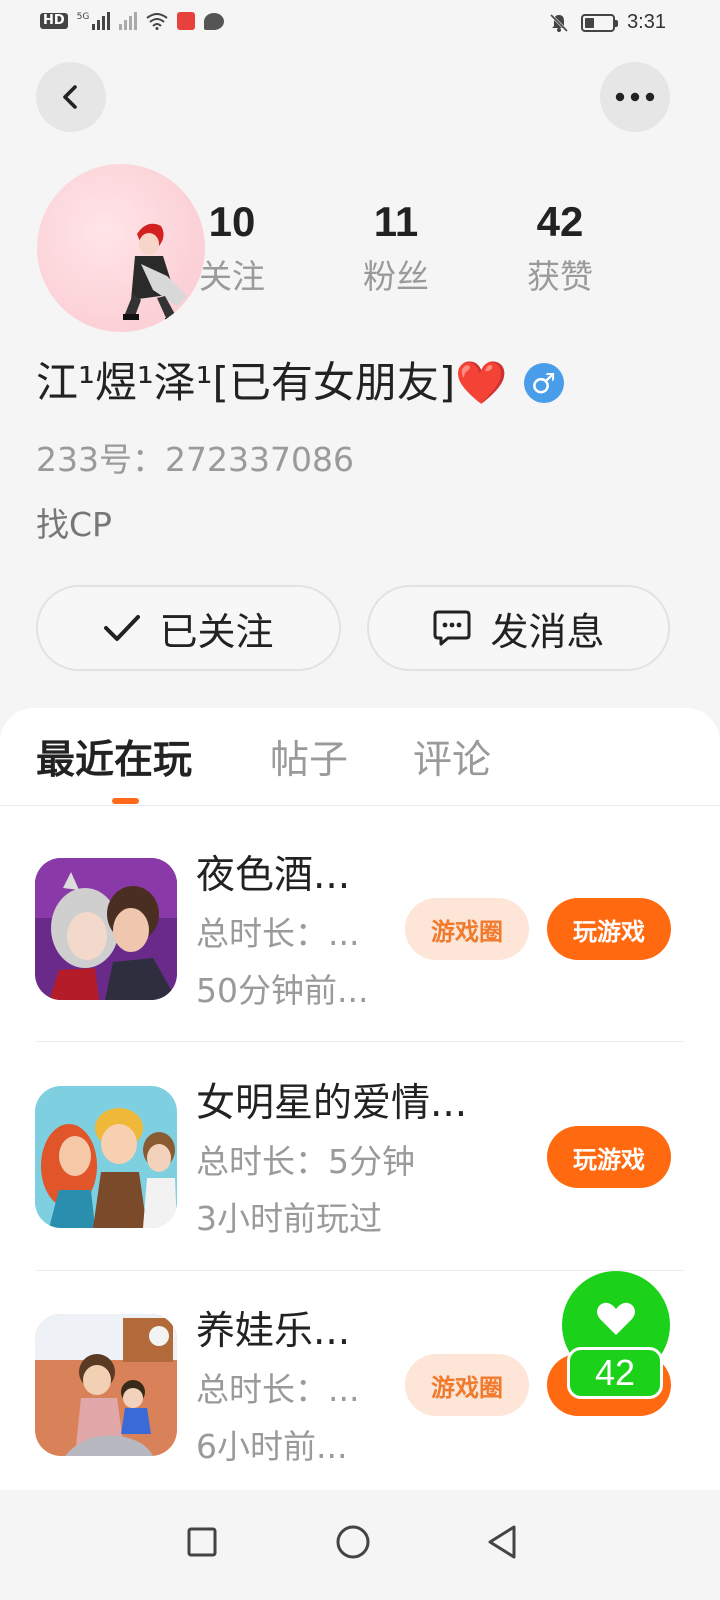 The image size is (720, 1600). What do you see at coordinates (128, 21) in the screenshot?
I see `signal-icon-secondary` at bounding box center [128, 21].